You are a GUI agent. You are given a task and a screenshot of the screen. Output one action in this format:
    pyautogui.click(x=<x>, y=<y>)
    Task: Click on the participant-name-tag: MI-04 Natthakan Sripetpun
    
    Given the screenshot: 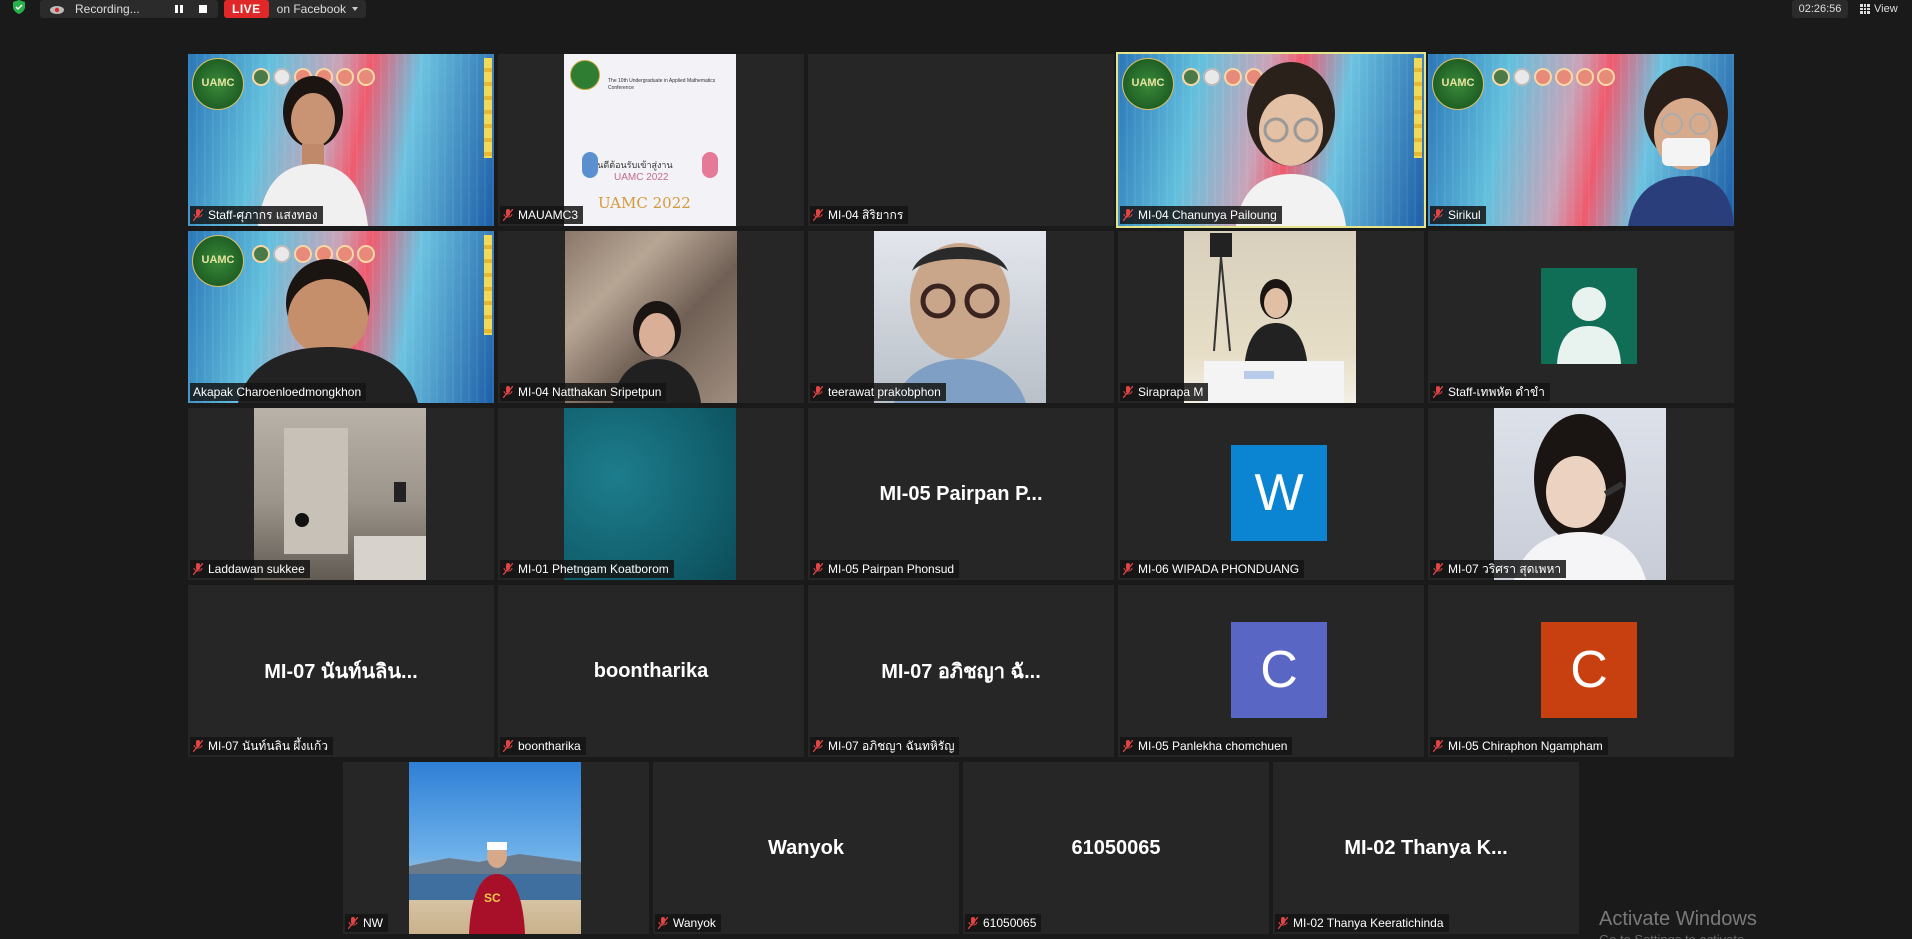 What is the action you would take?
    pyautogui.click(x=583, y=392)
    